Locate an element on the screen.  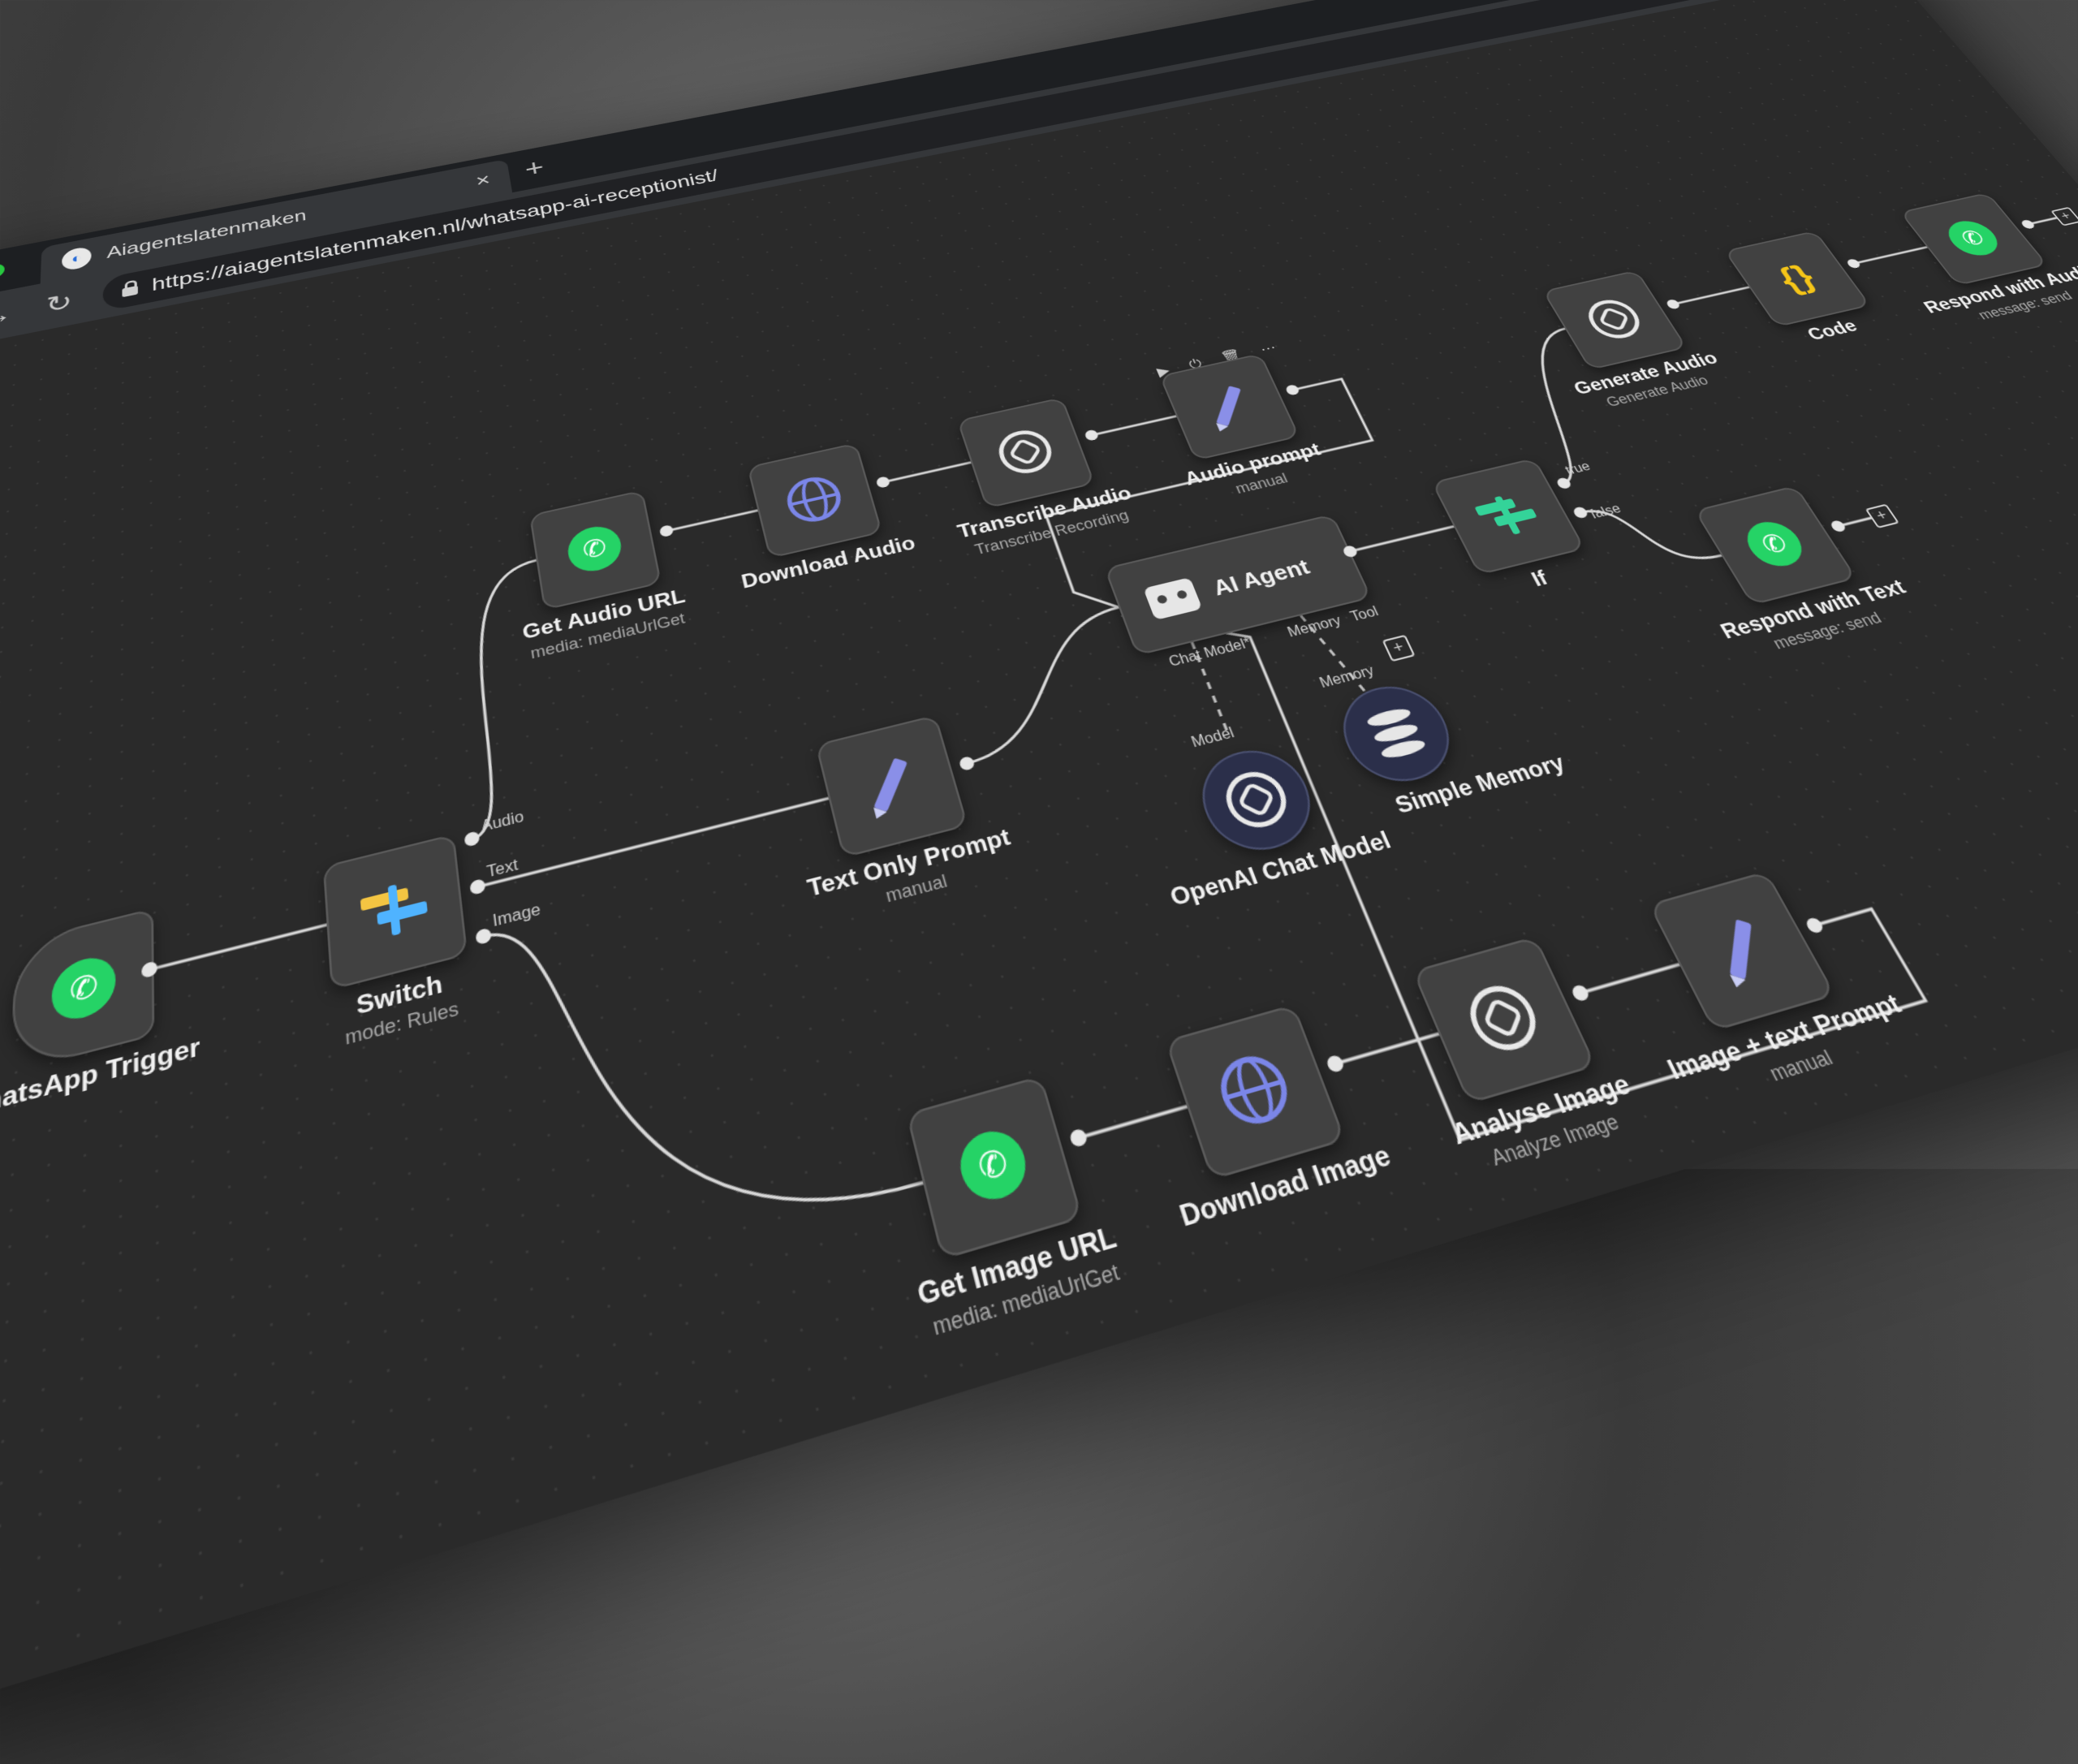
edge-code-respondaudio is located at coordinates (1890, 255).